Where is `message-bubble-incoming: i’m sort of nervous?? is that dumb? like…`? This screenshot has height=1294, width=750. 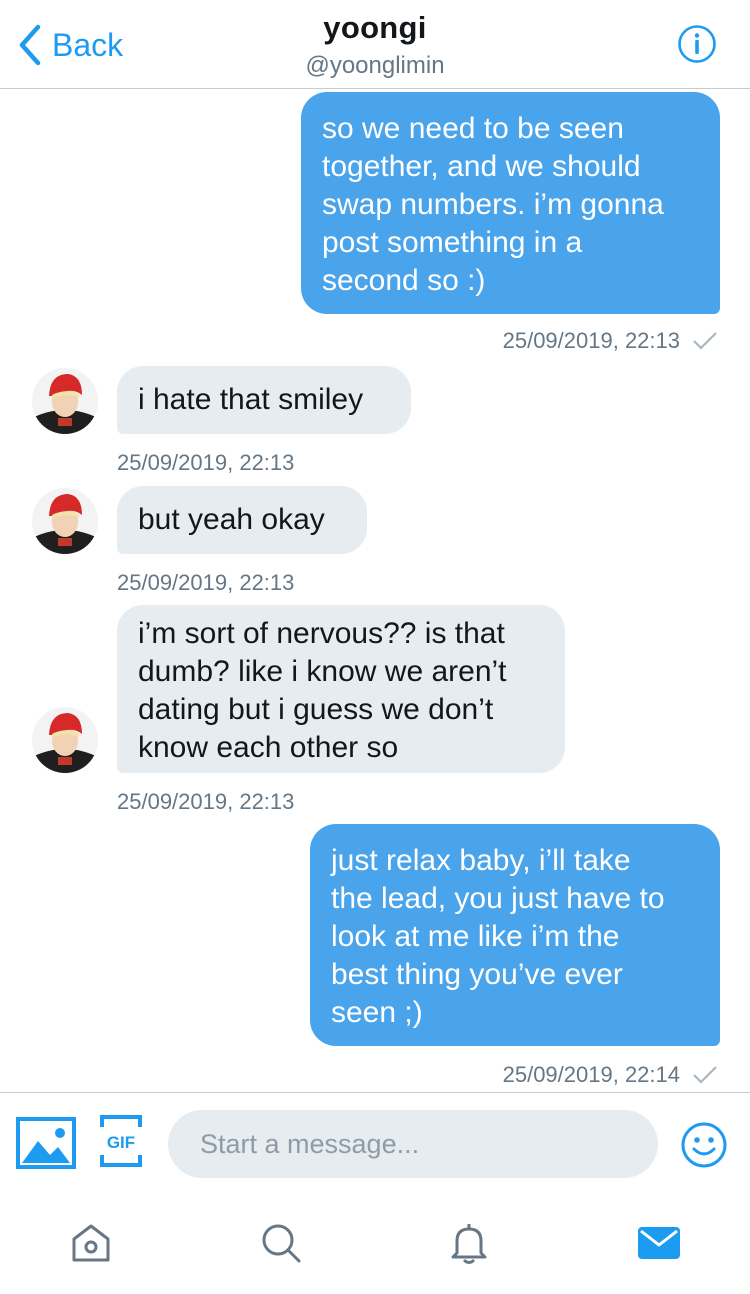
message-bubble-incoming: i’m sort of nervous?? is that dumb? like… is located at coordinates (341, 689).